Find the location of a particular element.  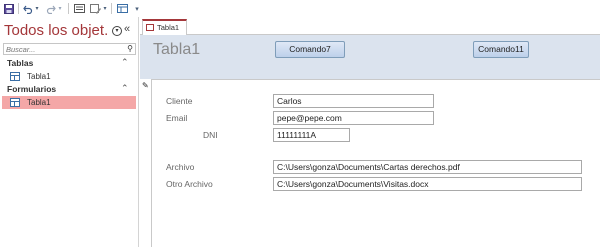

search-input is located at coordinates (63, 49).